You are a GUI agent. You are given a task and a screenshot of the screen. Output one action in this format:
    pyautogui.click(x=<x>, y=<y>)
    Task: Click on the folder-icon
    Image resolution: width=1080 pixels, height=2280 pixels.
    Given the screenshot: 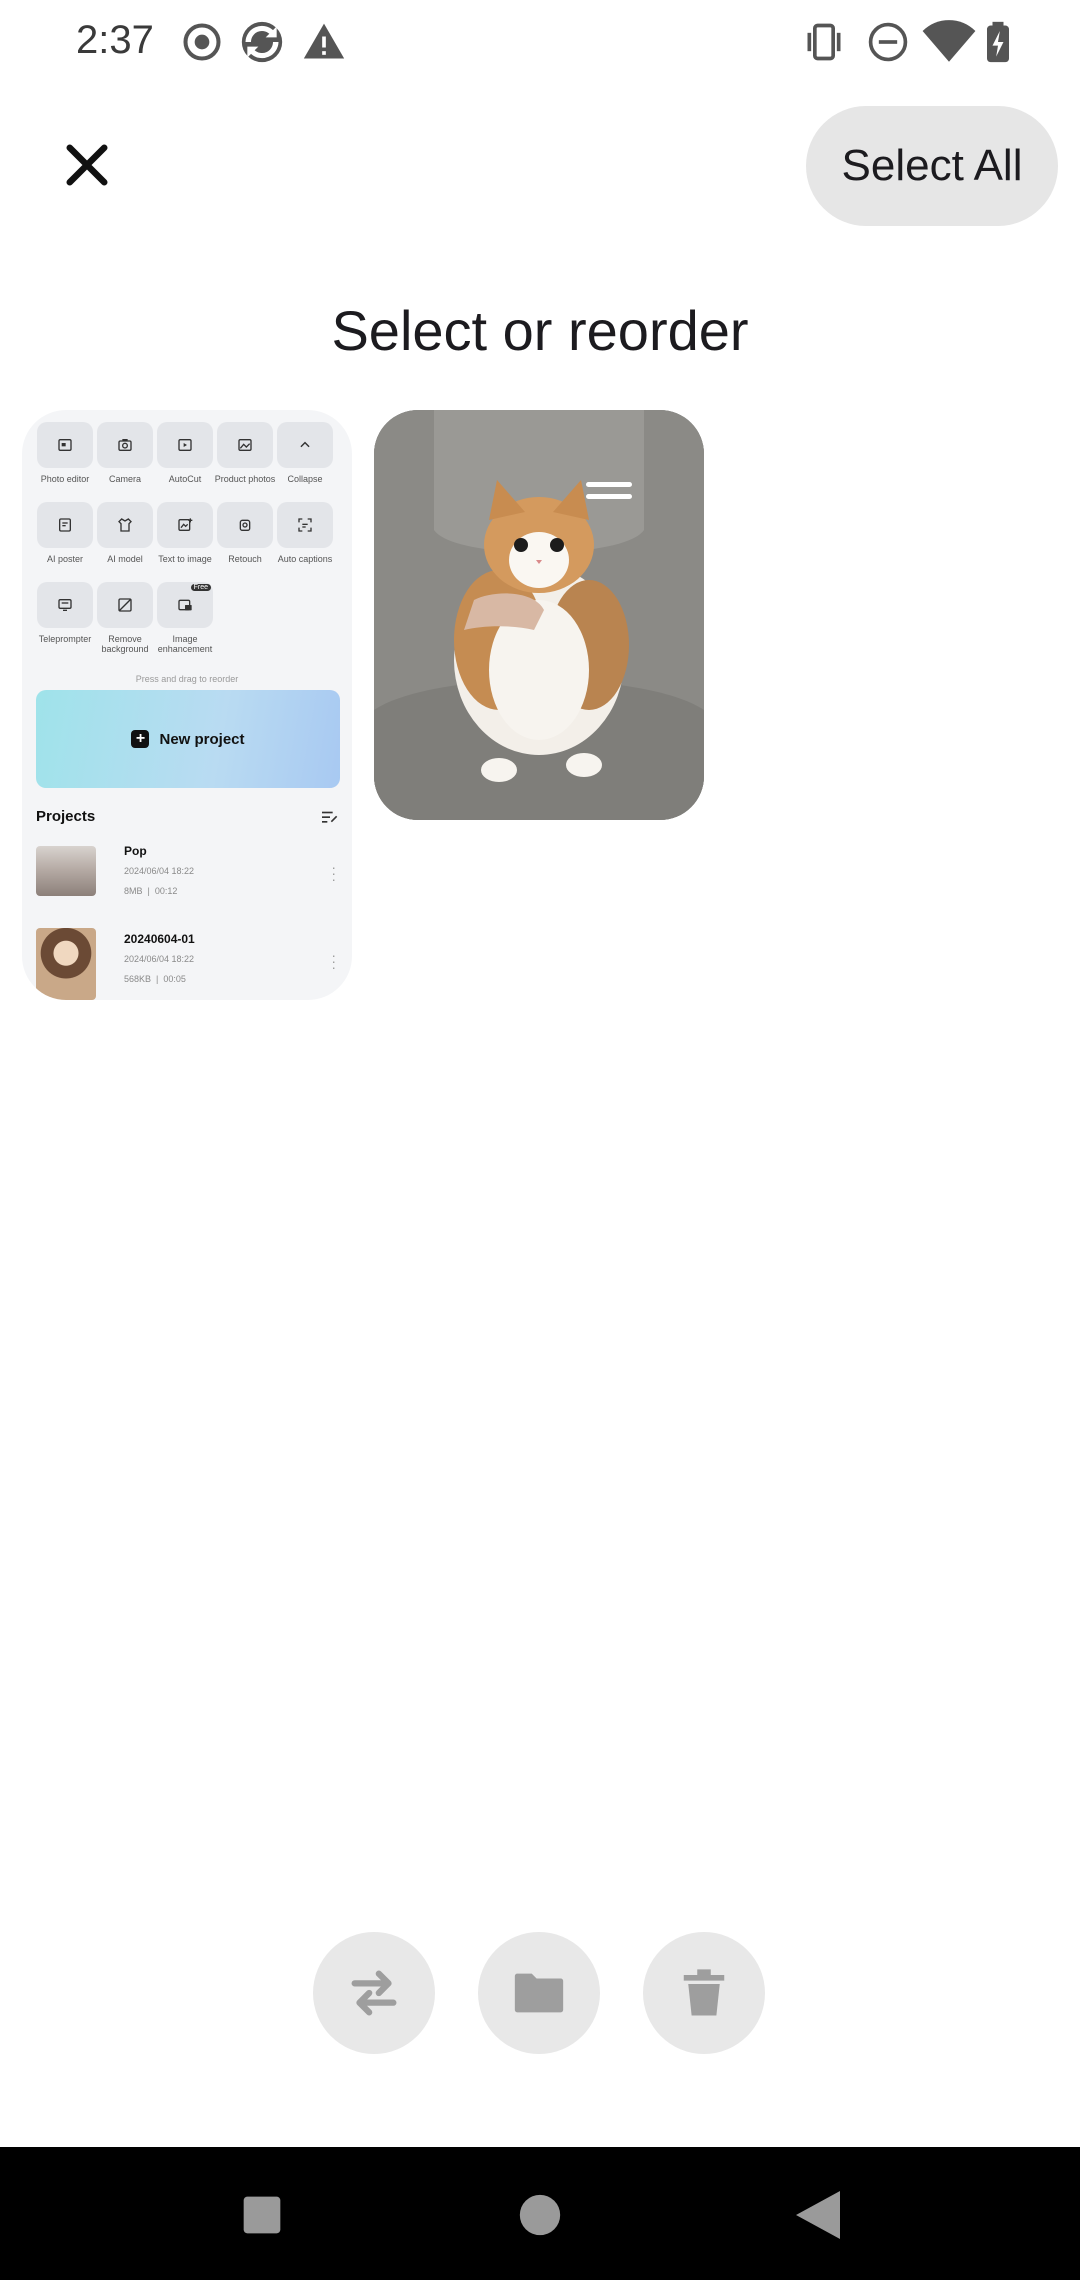 What is the action you would take?
    pyautogui.click(x=539, y=1993)
    